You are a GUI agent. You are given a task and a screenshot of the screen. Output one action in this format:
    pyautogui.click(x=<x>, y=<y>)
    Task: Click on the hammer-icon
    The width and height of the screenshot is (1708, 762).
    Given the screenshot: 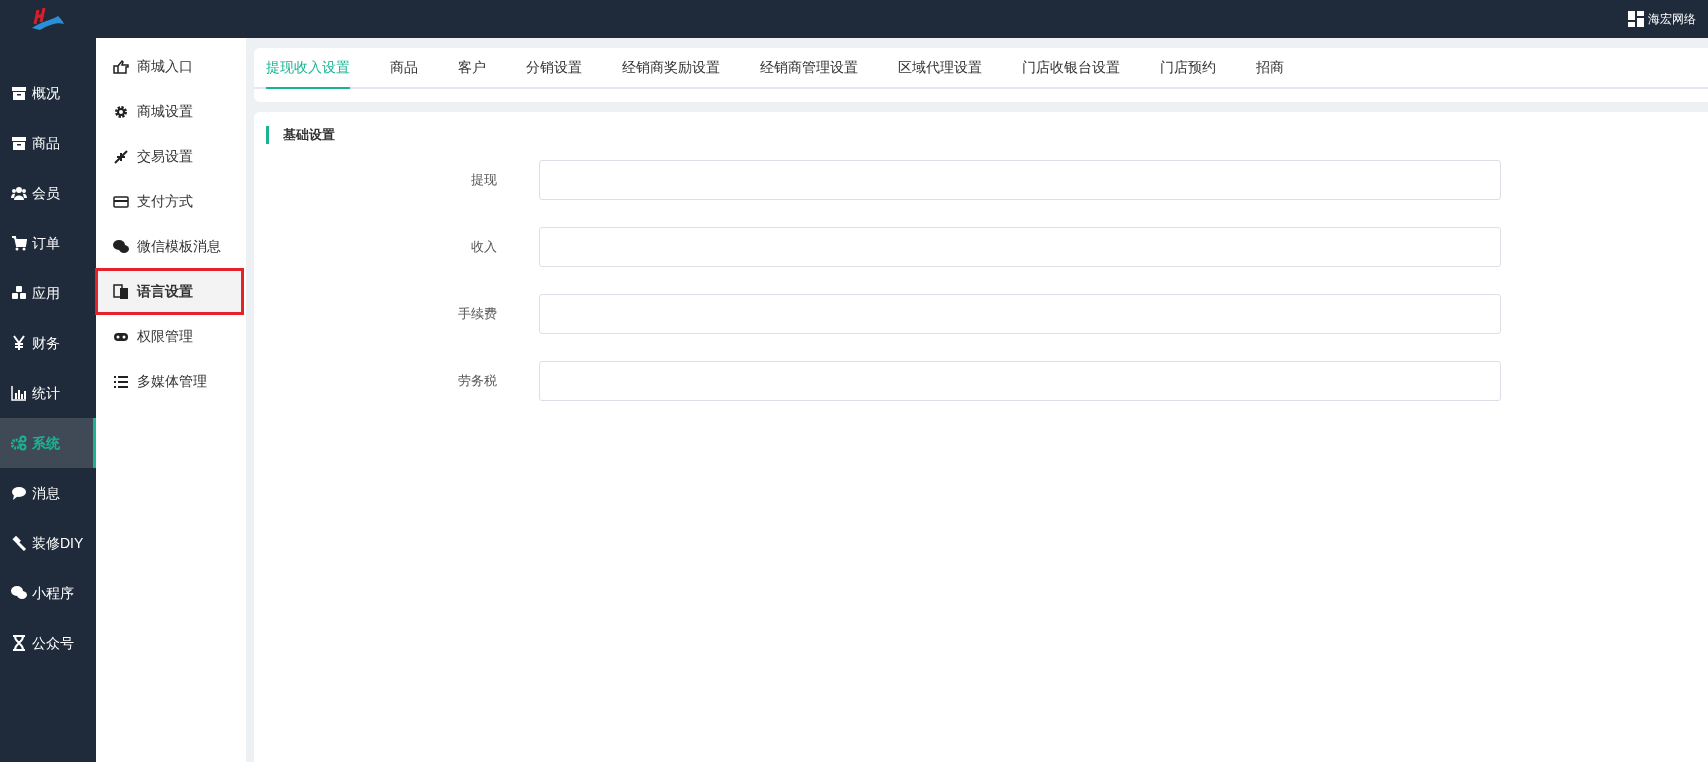 What is the action you would take?
    pyautogui.click(x=19, y=543)
    